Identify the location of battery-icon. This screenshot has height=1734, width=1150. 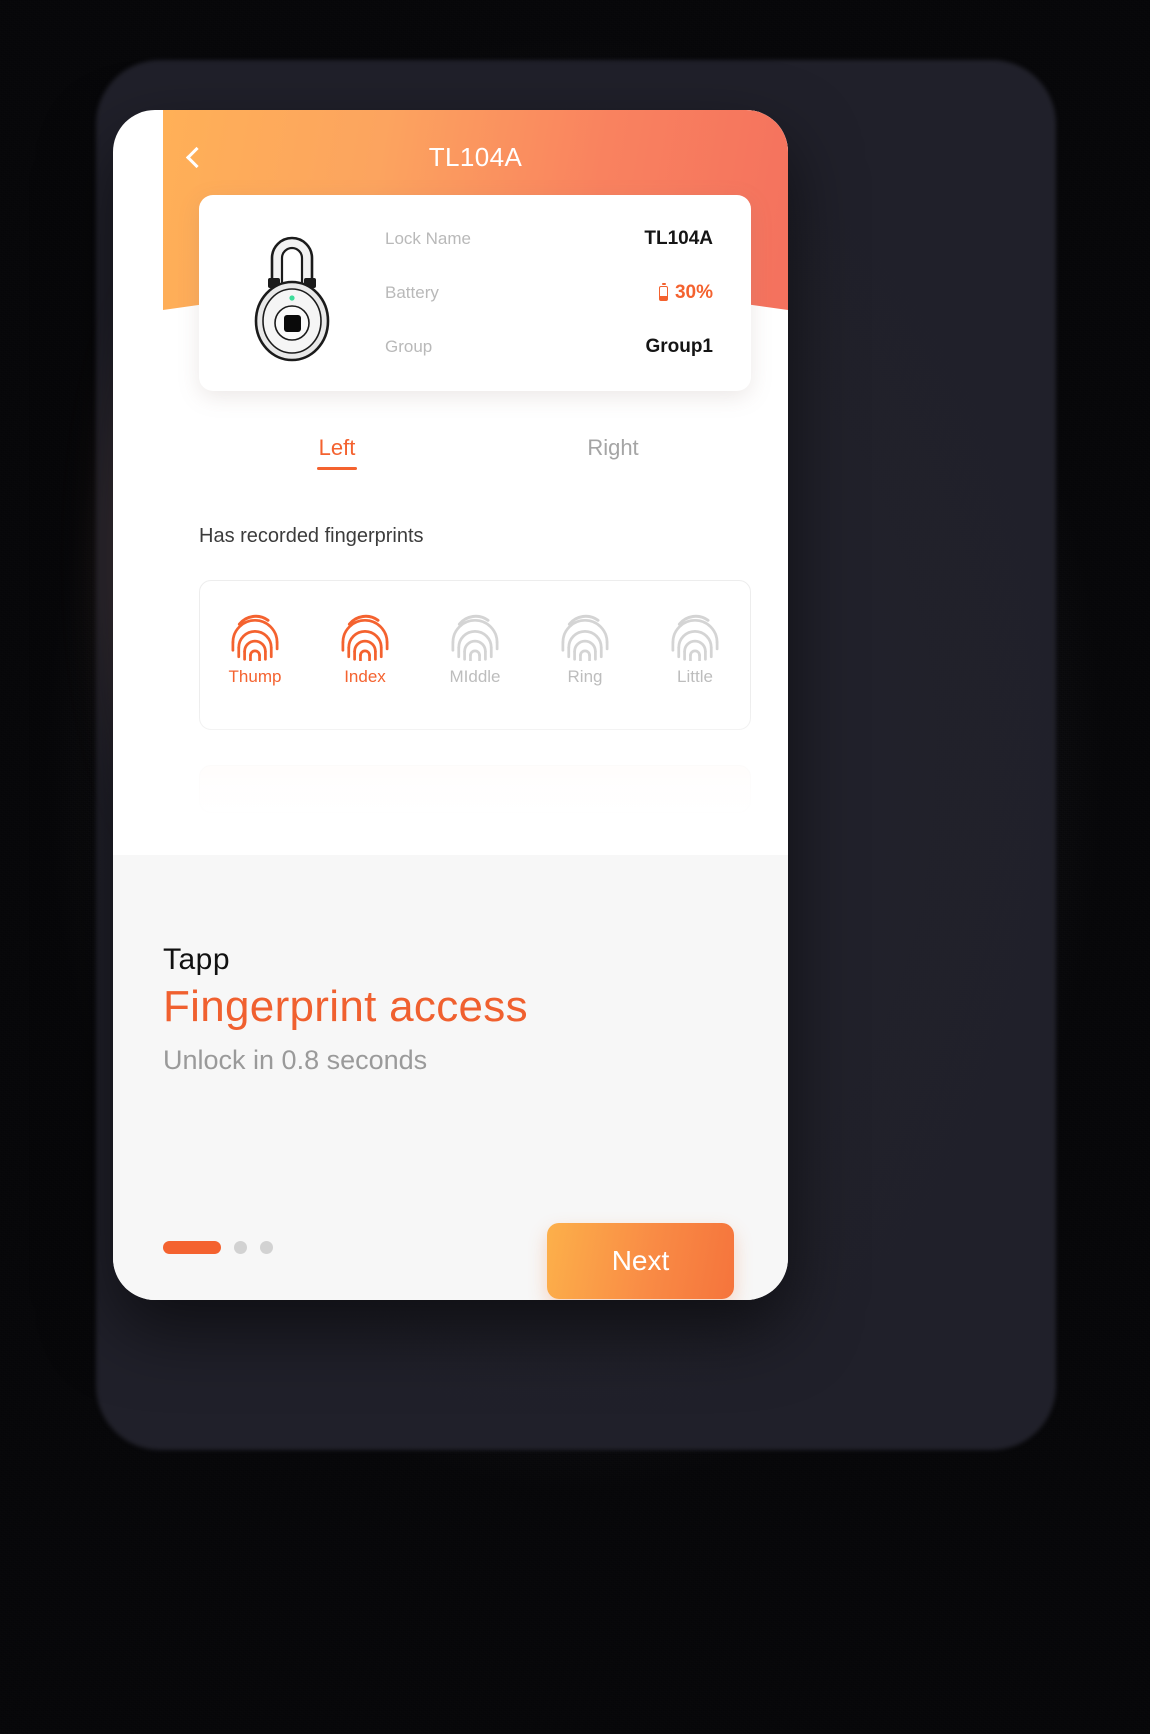
(663, 292).